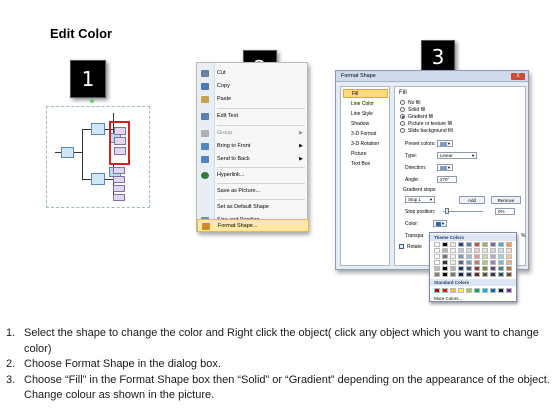  What do you see at coordinates (365, 154) in the screenshot?
I see `sidebar-item-picture: Picture` at bounding box center [365, 154].